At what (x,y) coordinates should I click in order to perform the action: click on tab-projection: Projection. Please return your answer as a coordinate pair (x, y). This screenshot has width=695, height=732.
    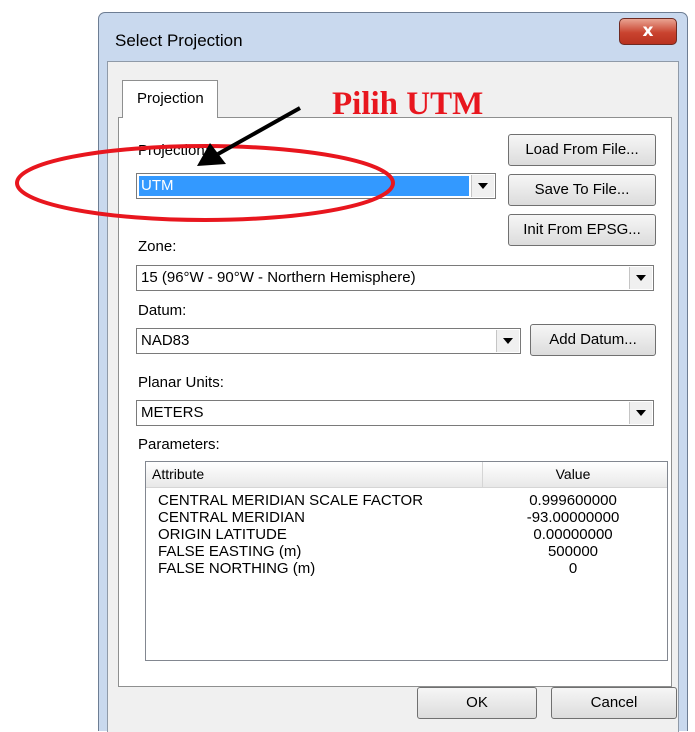
    Looking at the image, I should click on (170, 99).